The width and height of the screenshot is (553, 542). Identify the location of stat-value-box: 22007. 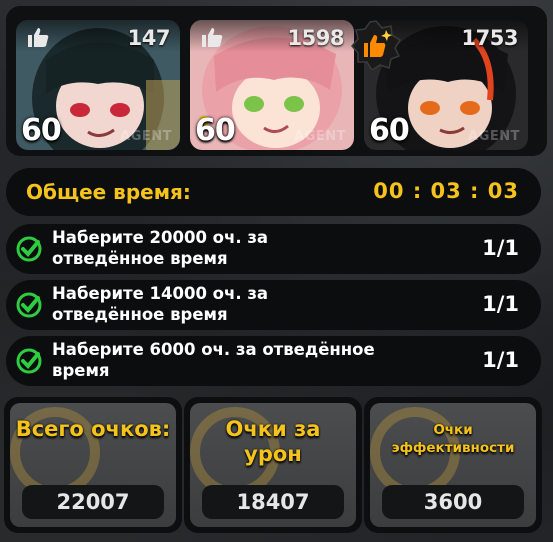
(93, 502).